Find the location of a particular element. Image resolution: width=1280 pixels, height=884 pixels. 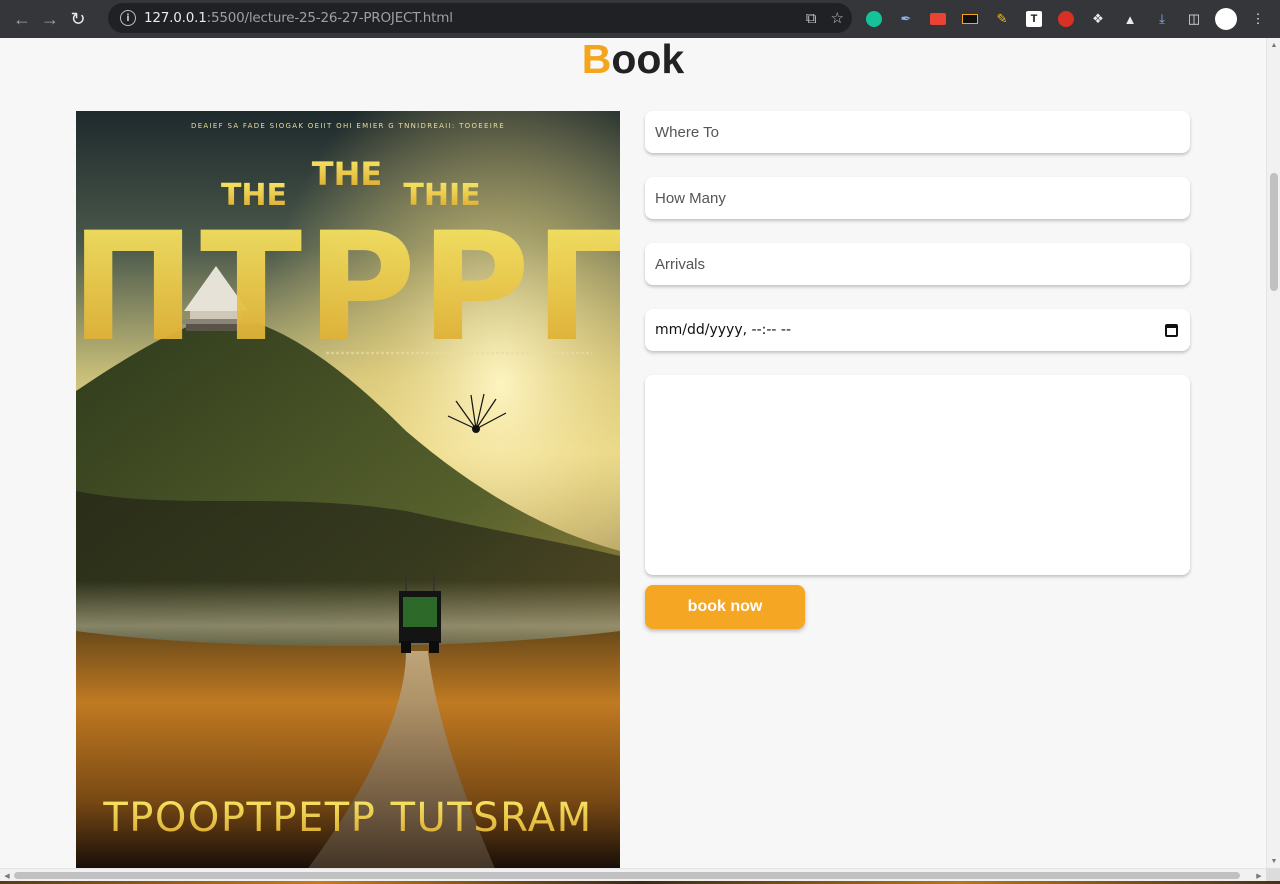

puzzle-extensions-icon: ❖ is located at coordinates (1098, 19).